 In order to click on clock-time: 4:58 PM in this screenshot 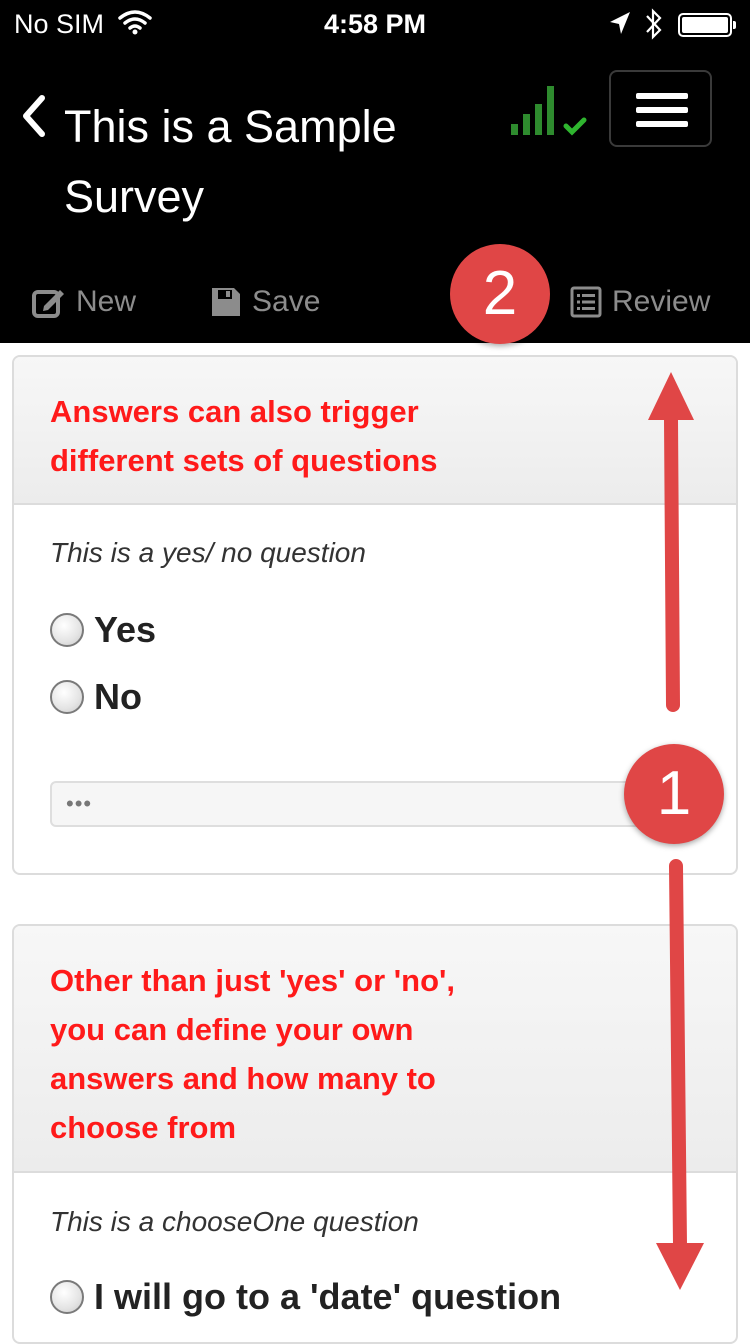, I will do `click(375, 24)`.